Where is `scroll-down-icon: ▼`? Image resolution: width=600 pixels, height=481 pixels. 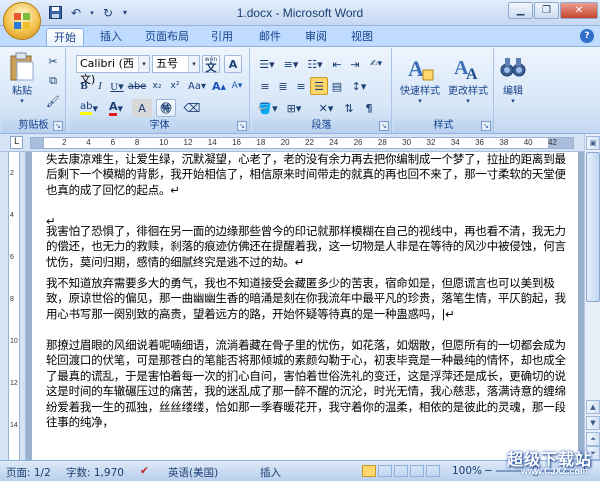
scroll-down-icon: ▼ is located at coordinates (593, 423).